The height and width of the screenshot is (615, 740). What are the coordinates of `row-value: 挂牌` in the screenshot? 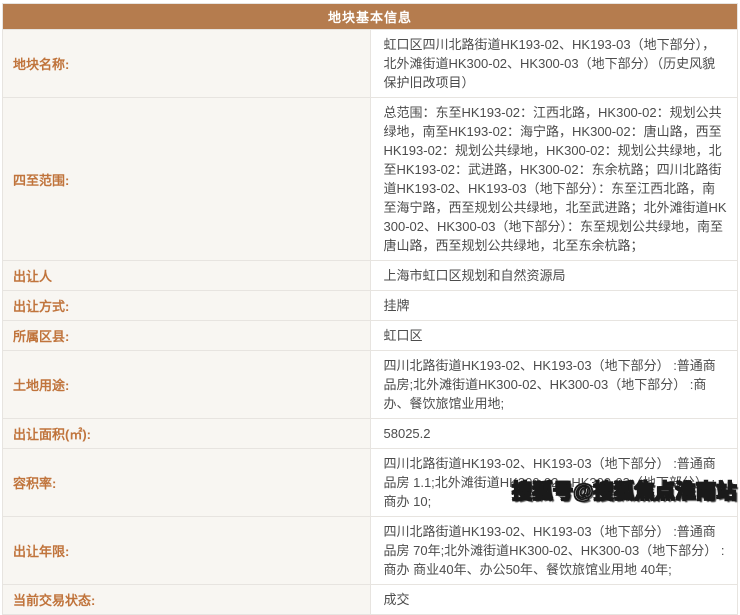 It's located at (396, 305).